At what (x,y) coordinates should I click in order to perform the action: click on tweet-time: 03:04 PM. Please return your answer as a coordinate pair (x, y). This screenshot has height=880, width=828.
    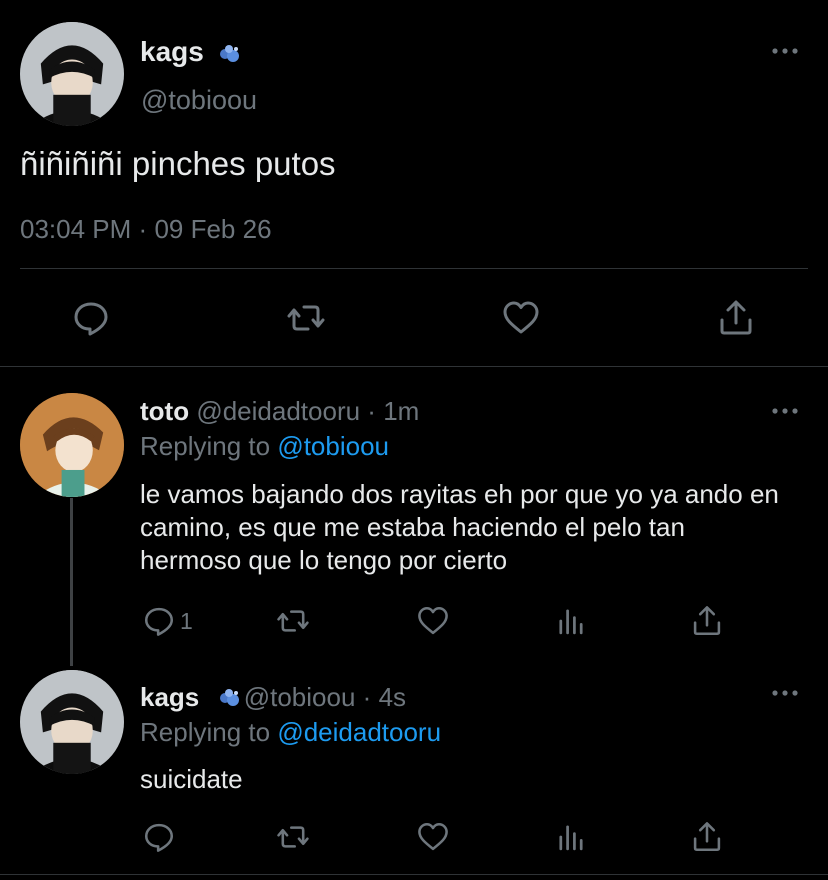
    Looking at the image, I should click on (76, 229).